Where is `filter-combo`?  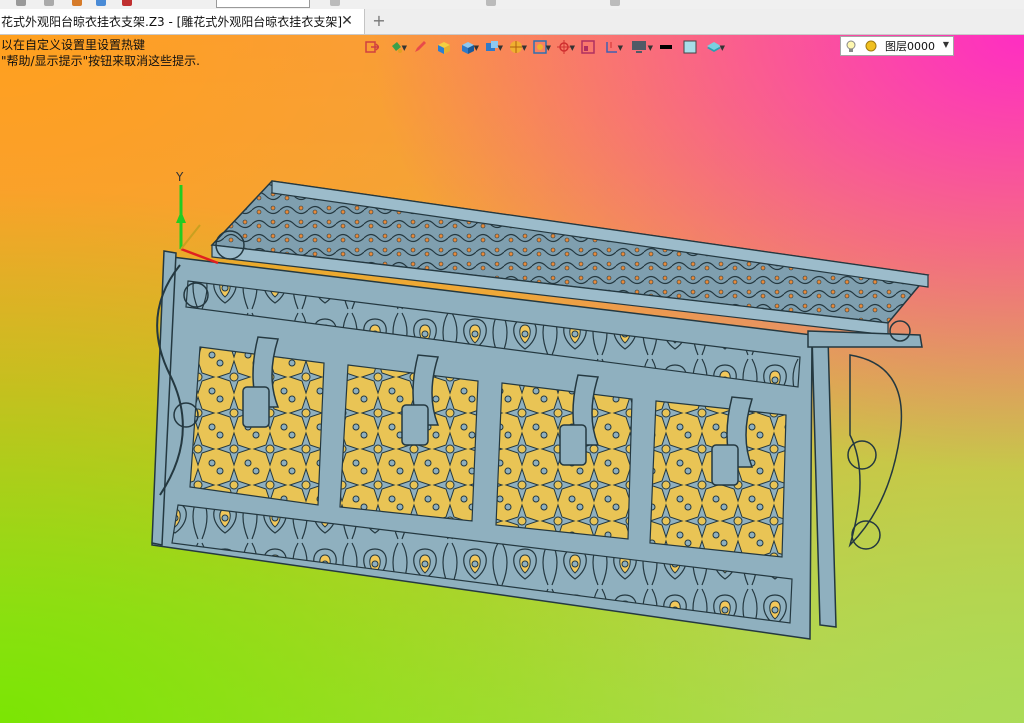
filter-combo is located at coordinates (263, 4).